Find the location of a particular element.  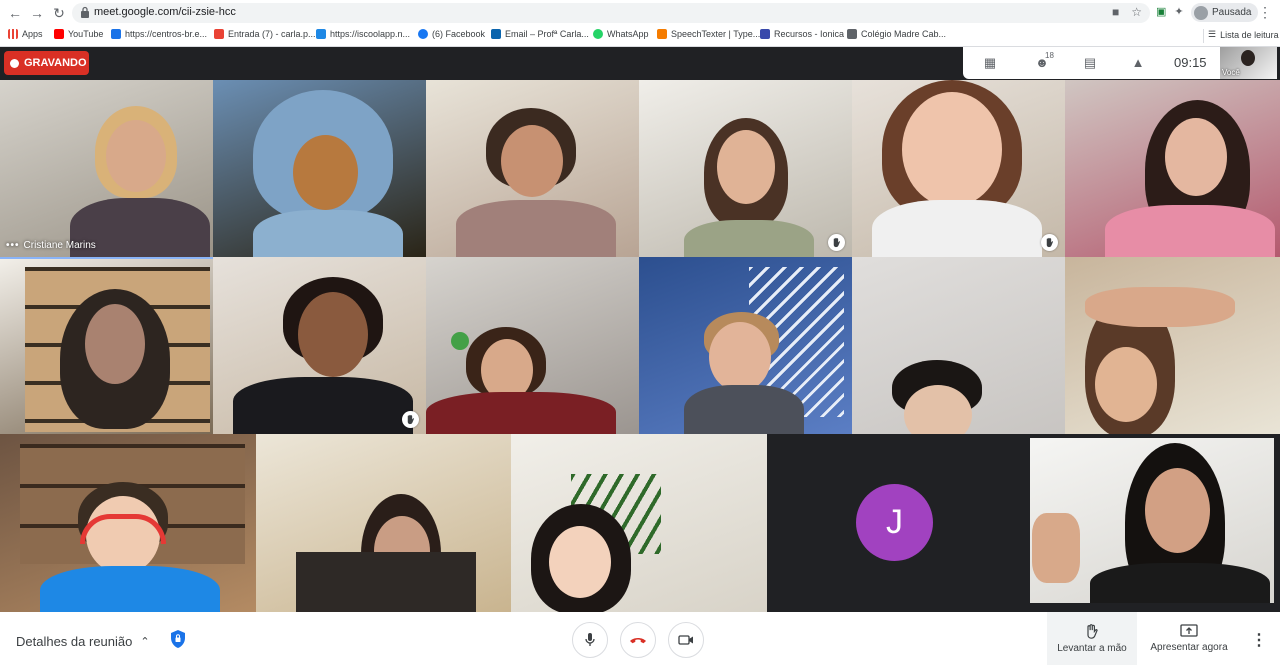

present-now-button: Apresentar agora is located at coordinates (1189, 638).